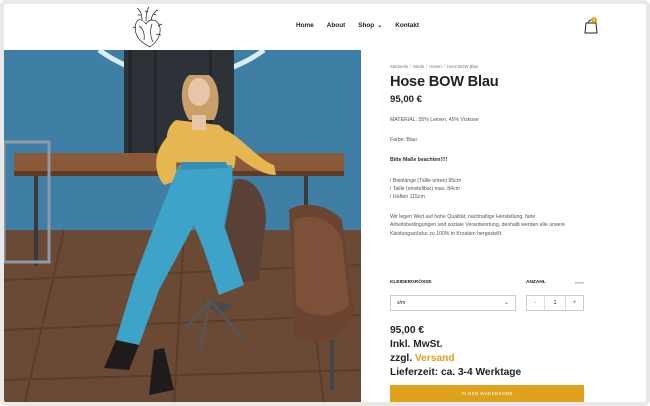  I want to click on product-price: 95,00 €, so click(406, 99).